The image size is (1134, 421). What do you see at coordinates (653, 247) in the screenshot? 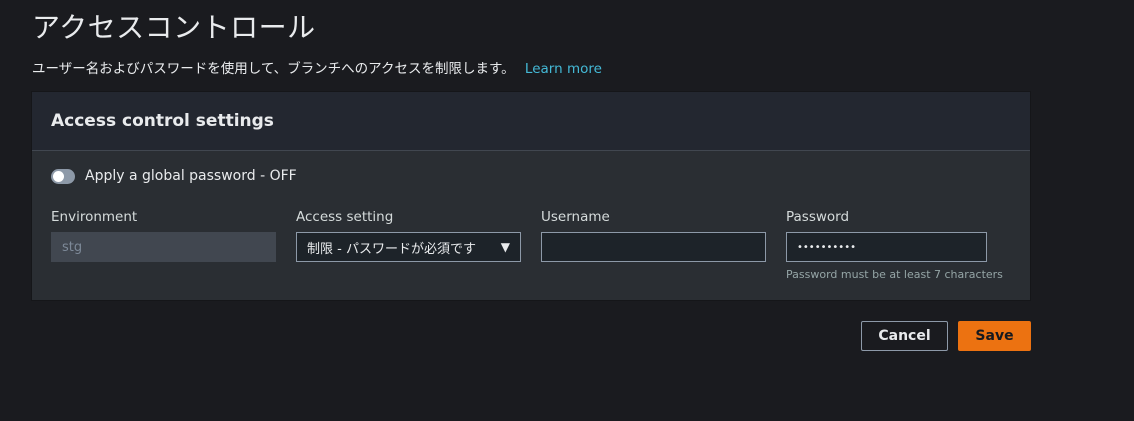
I see `username-input` at bounding box center [653, 247].